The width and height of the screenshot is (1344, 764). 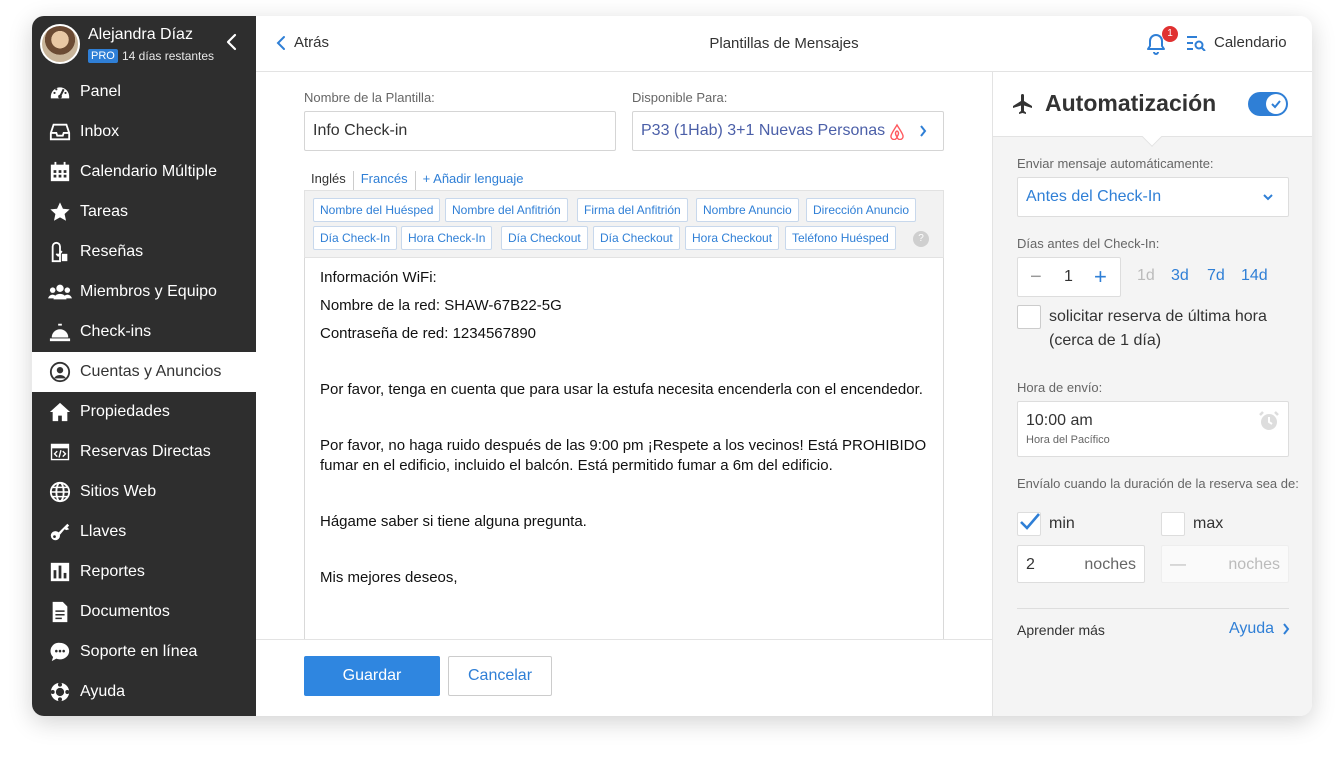 I want to click on sidebar-item-label: Reseñas, so click(x=112, y=251).